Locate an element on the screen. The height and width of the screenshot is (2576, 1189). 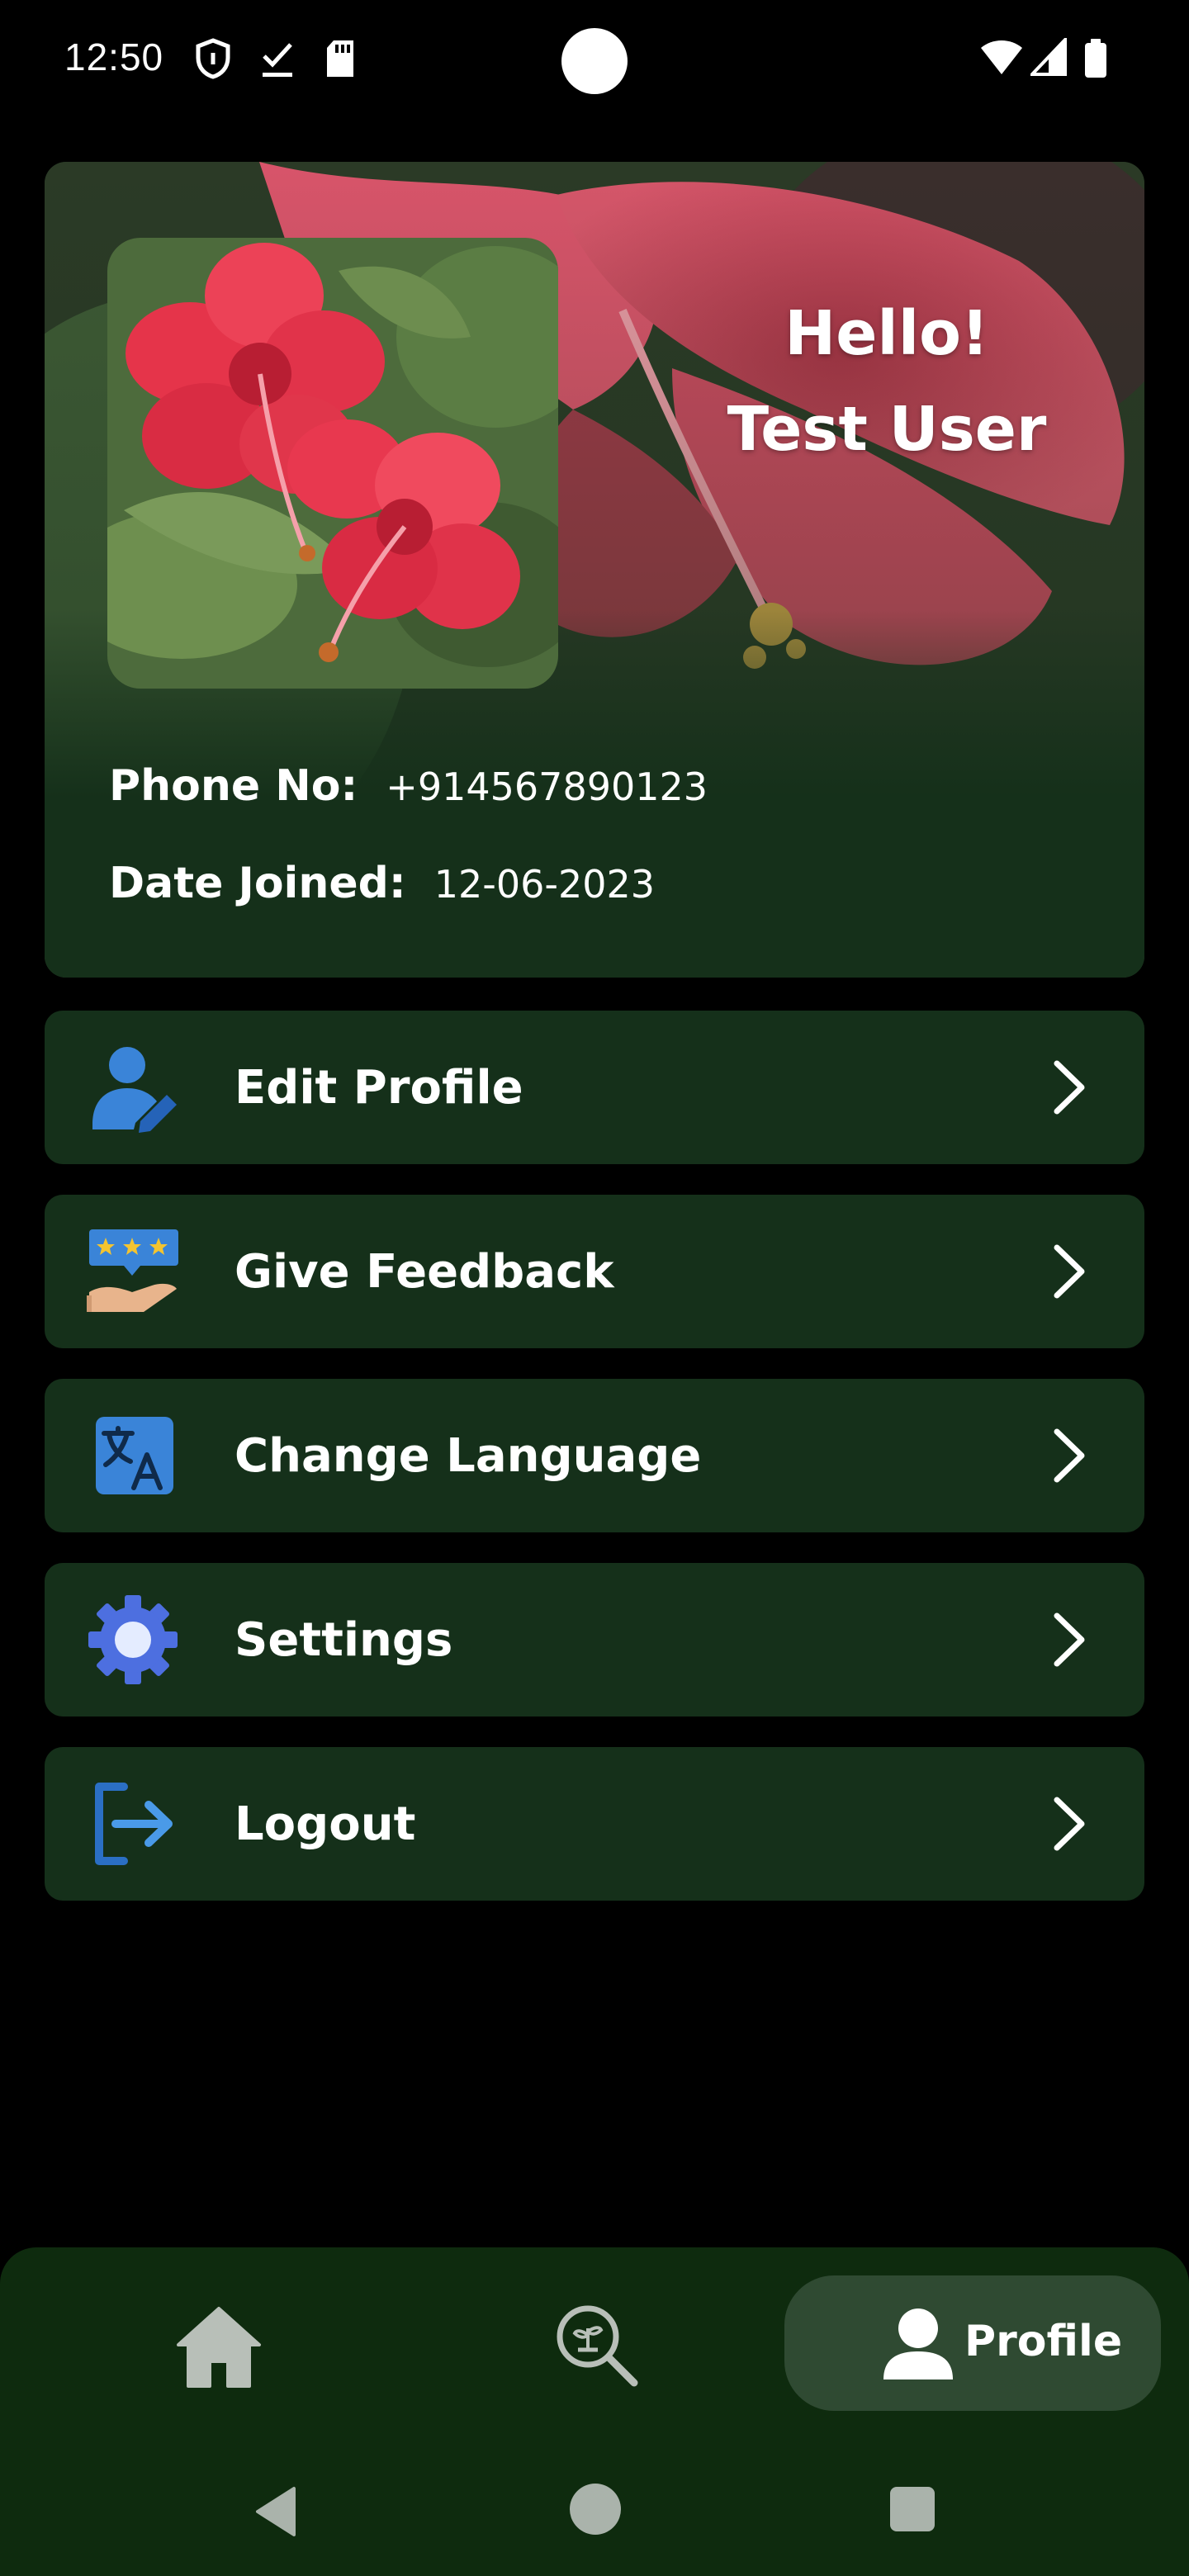
translate-icon is located at coordinates (134, 1455).